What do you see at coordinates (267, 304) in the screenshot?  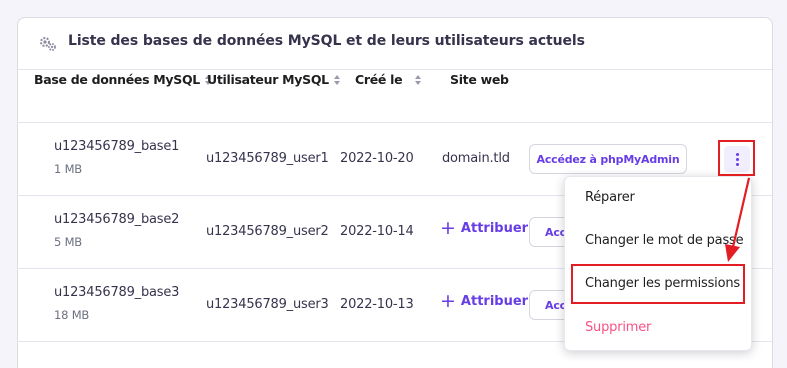 I see `database-user: u123456789_user3` at bounding box center [267, 304].